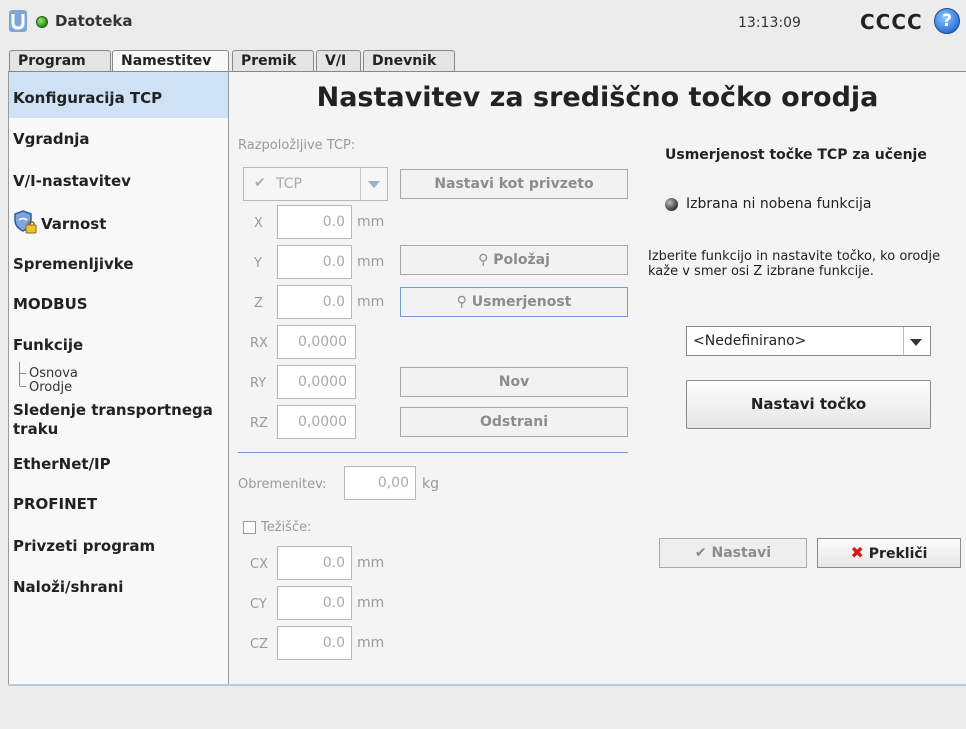 The height and width of the screenshot is (729, 966). I want to click on cog-checkbox, so click(249, 527).